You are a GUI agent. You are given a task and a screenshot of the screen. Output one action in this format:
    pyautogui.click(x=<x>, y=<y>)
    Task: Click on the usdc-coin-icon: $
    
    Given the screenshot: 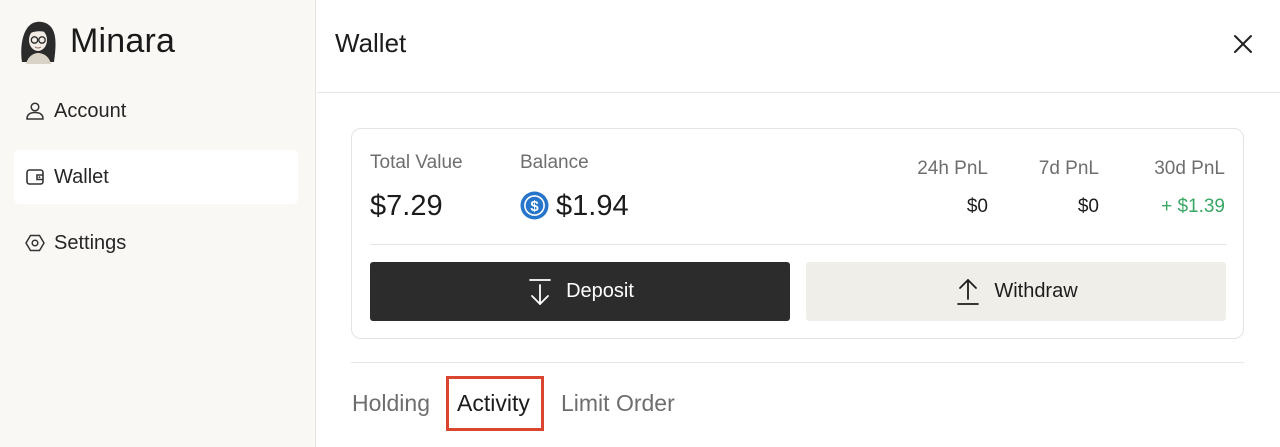 What is the action you would take?
    pyautogui.click(x=534, y=205)
    